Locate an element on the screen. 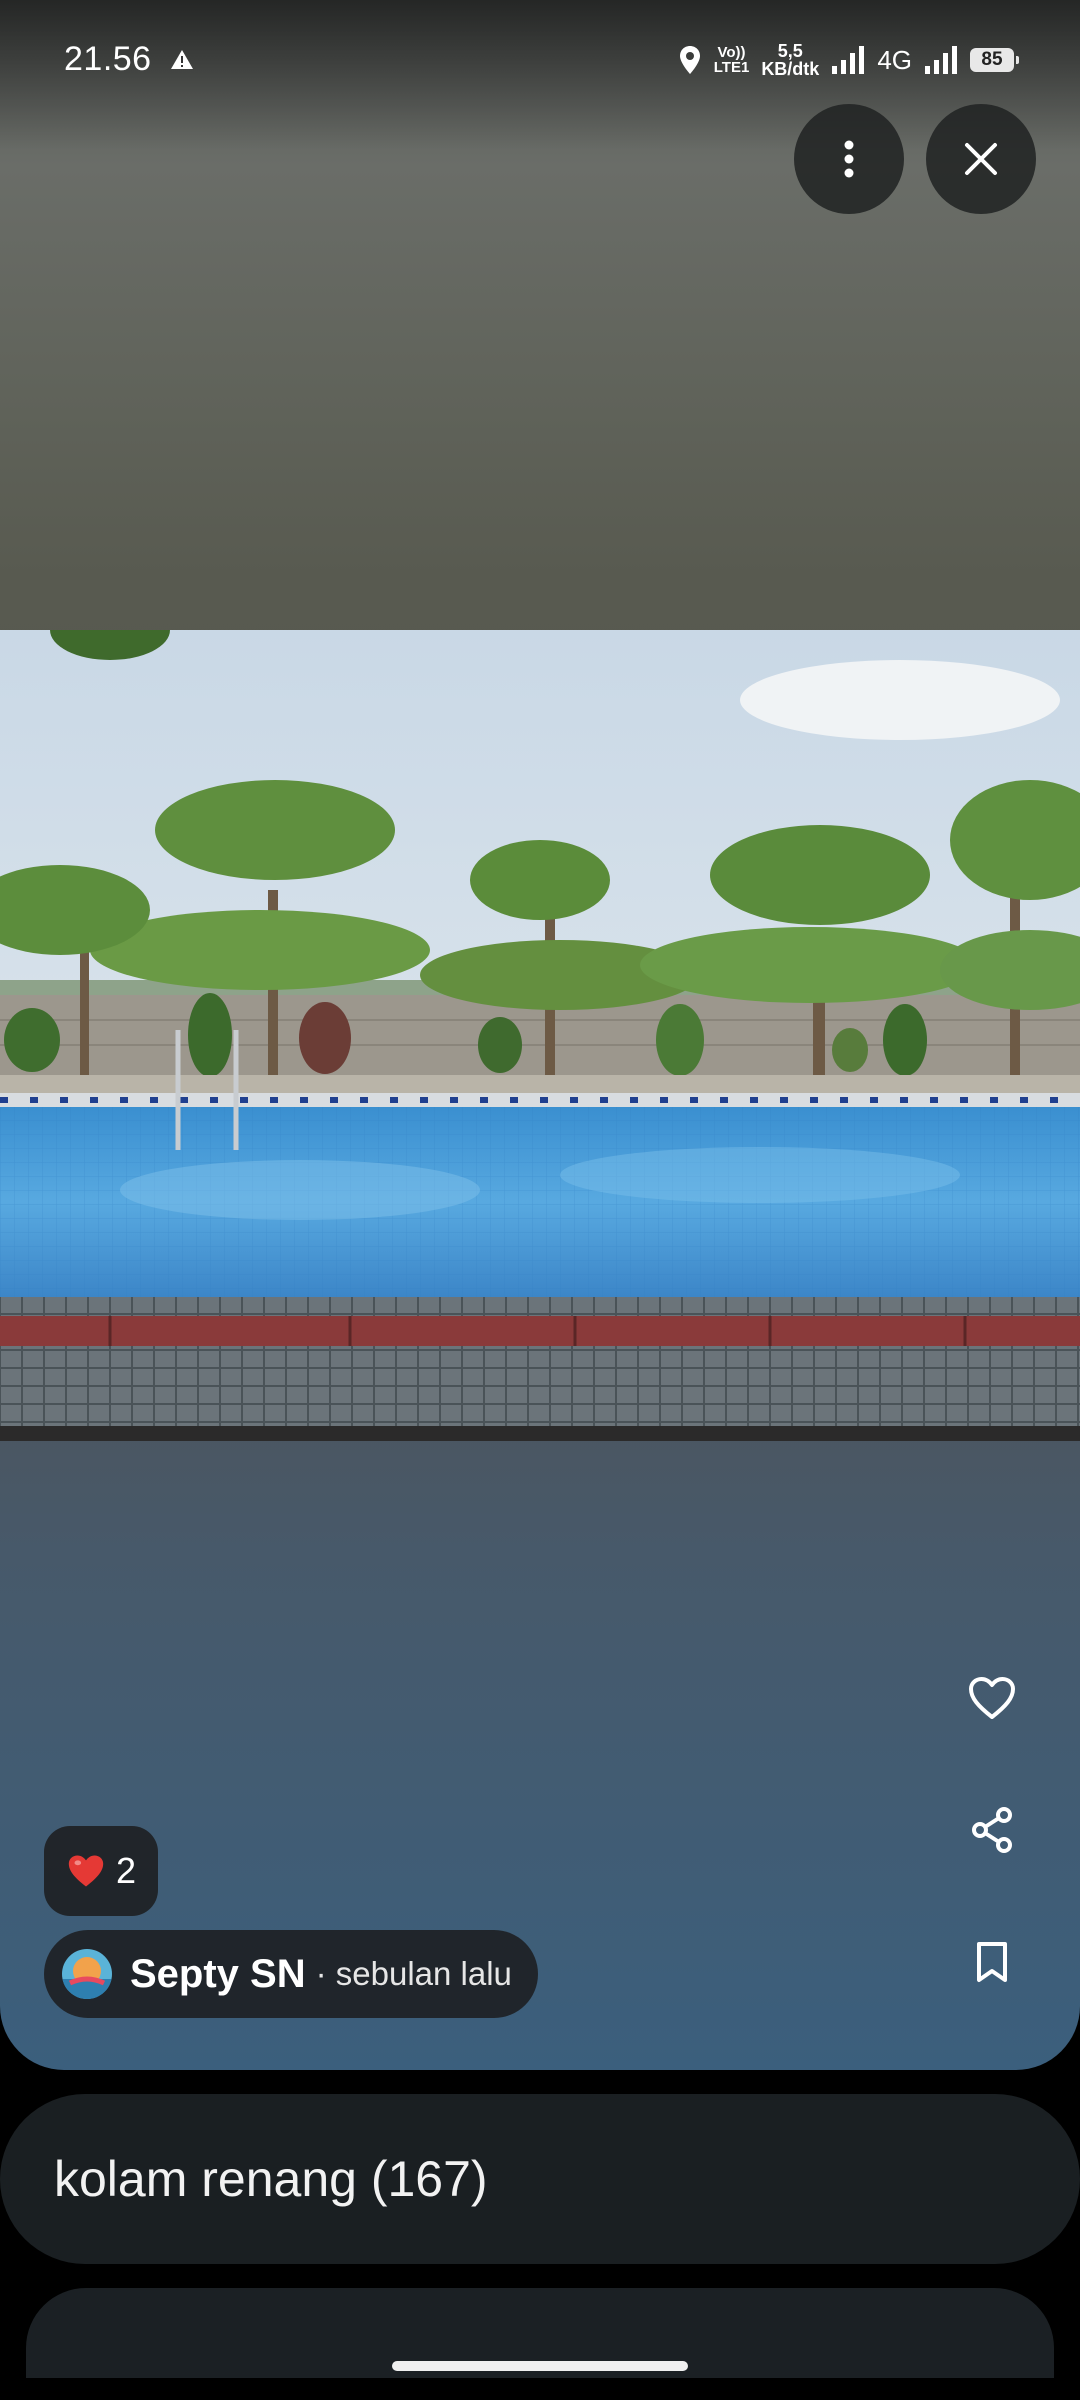 Image resolution: width=1080 pixels, height=2400 pixels. album-card: kolam renang (167) is located at coordinates (540, 2179).